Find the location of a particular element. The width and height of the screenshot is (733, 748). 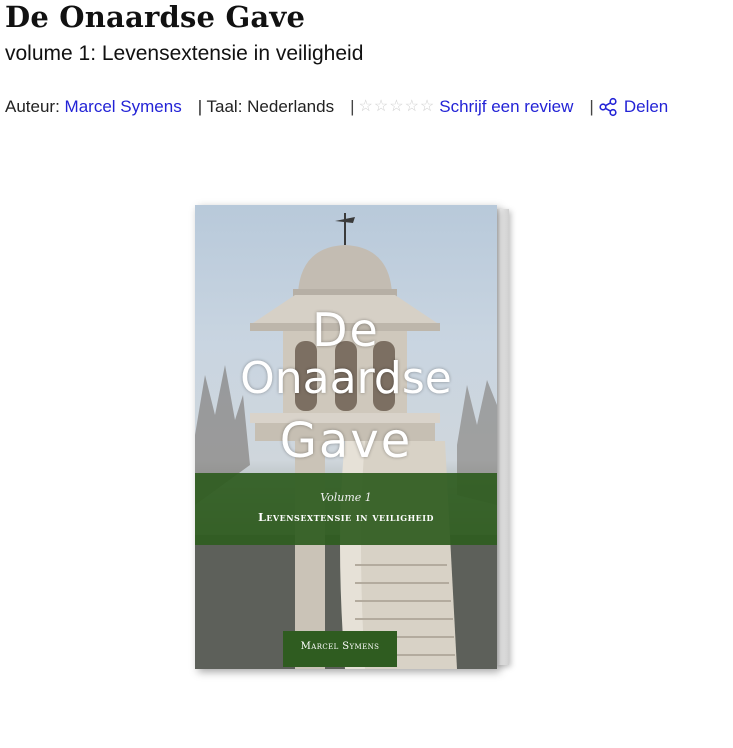

write-review-link: Schrijf een review is located at coordinates (506, 107).